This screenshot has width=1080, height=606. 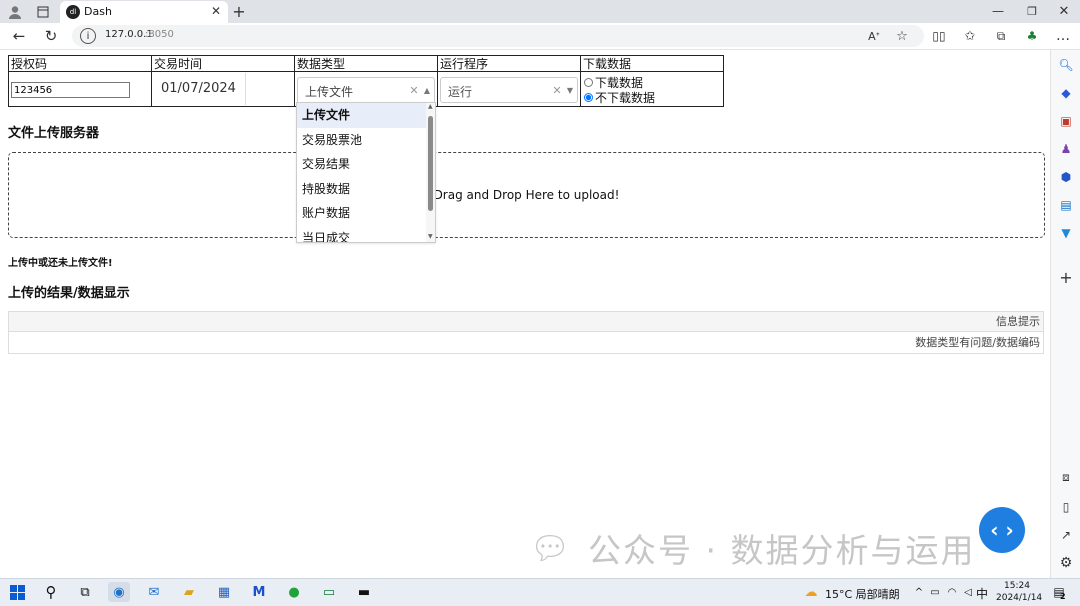 What do you see at coordinates (19, 36) in the screenshot?
I see `back-icon: ←` at bounding box center [19, 36].